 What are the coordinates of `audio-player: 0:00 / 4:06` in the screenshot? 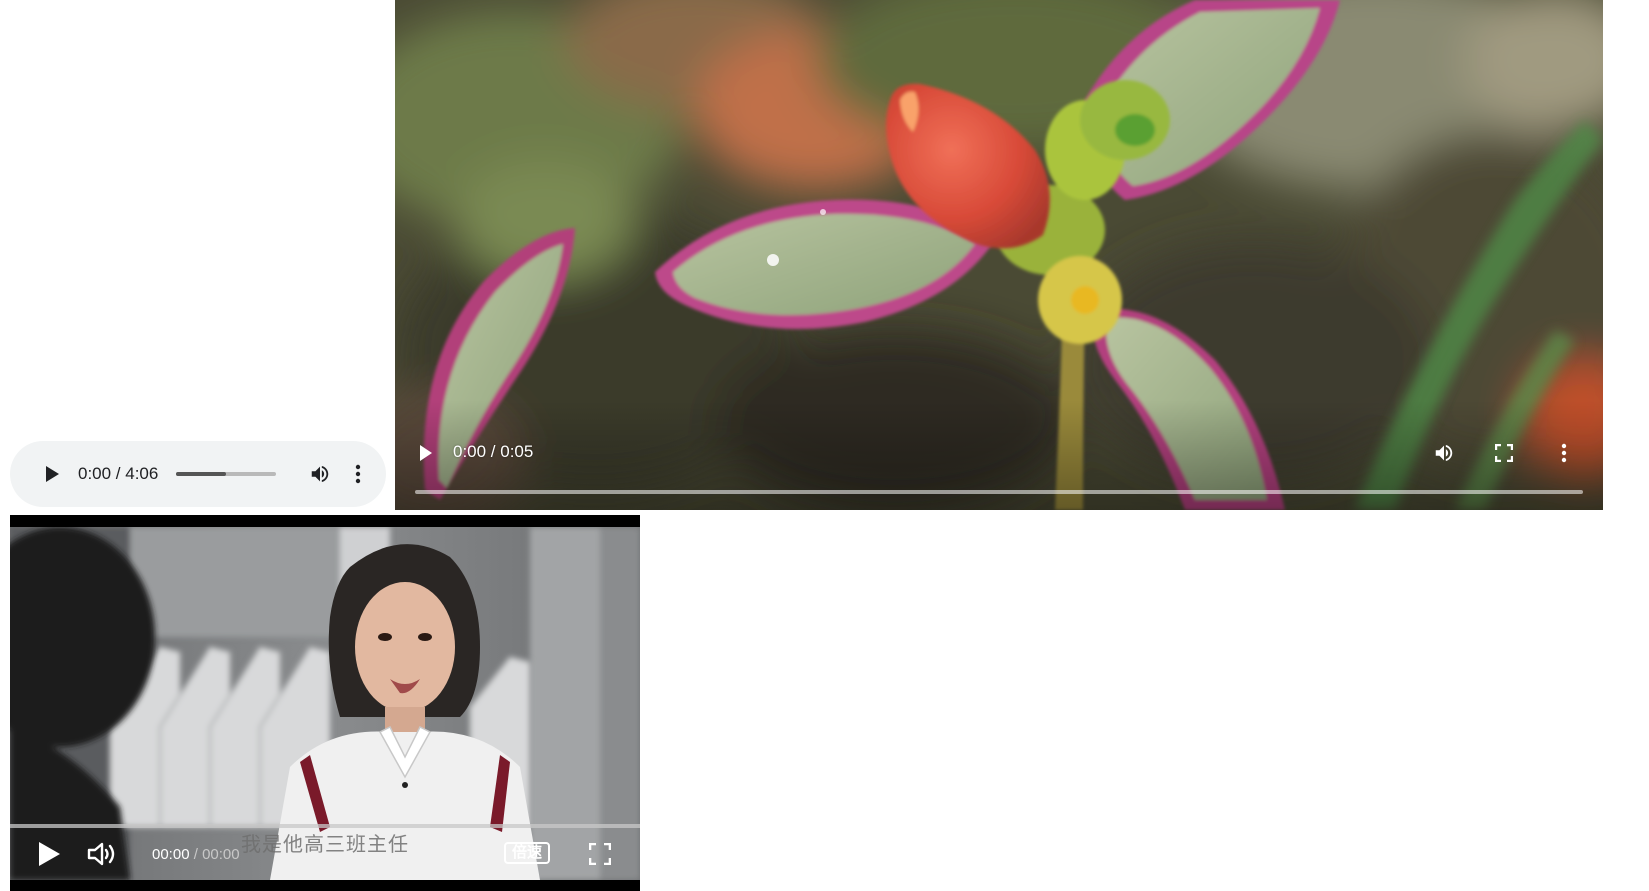 It's located at (198, 474).